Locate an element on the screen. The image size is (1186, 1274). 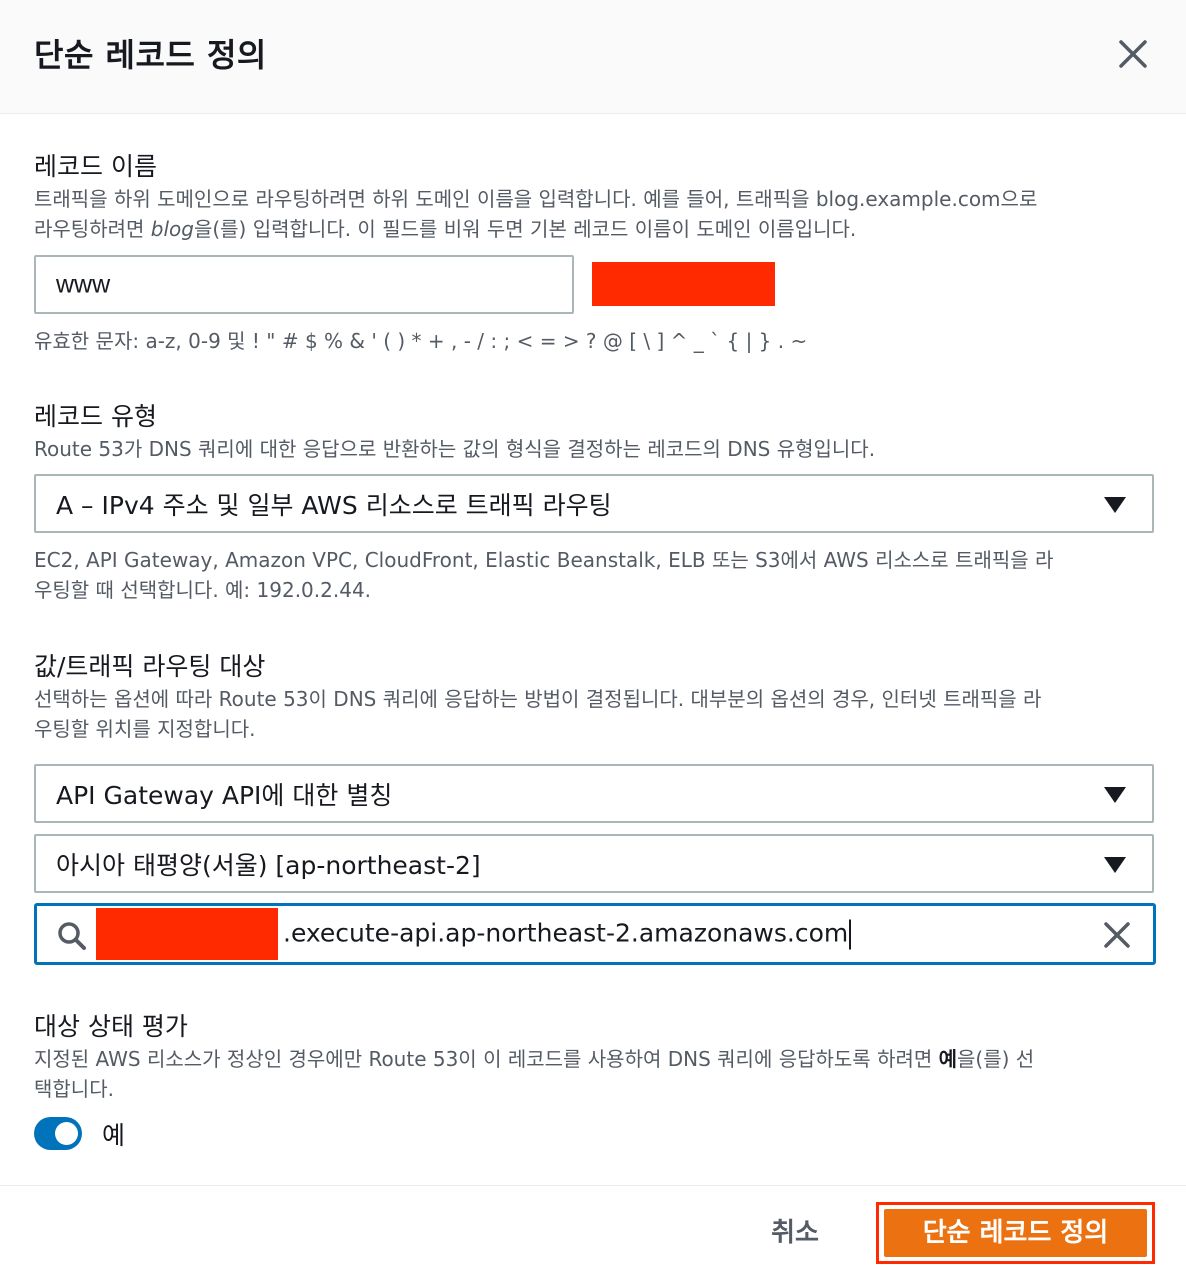
region-select: 아시아 태평양(서울) [ap-northeast-2] is located at coordinates (594, 863).